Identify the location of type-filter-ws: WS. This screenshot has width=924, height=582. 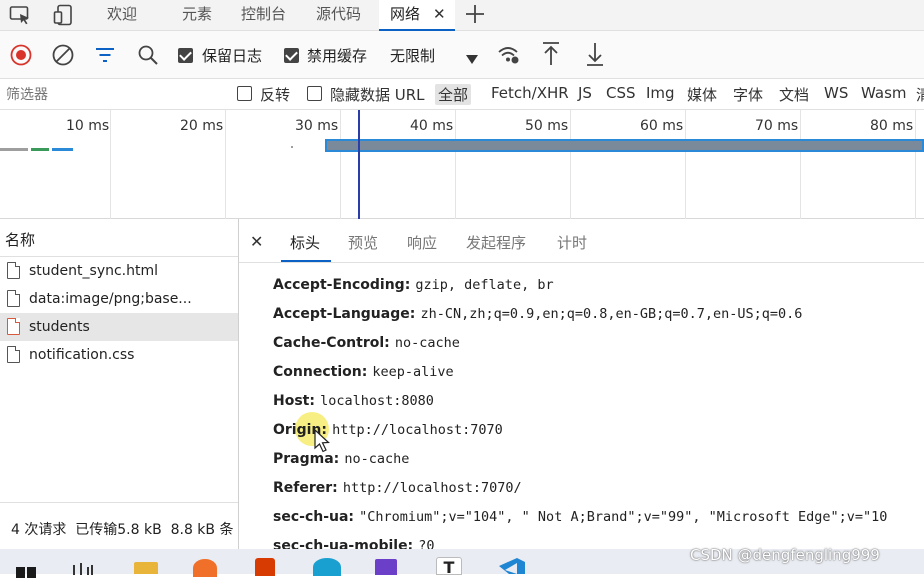
(836, 93).